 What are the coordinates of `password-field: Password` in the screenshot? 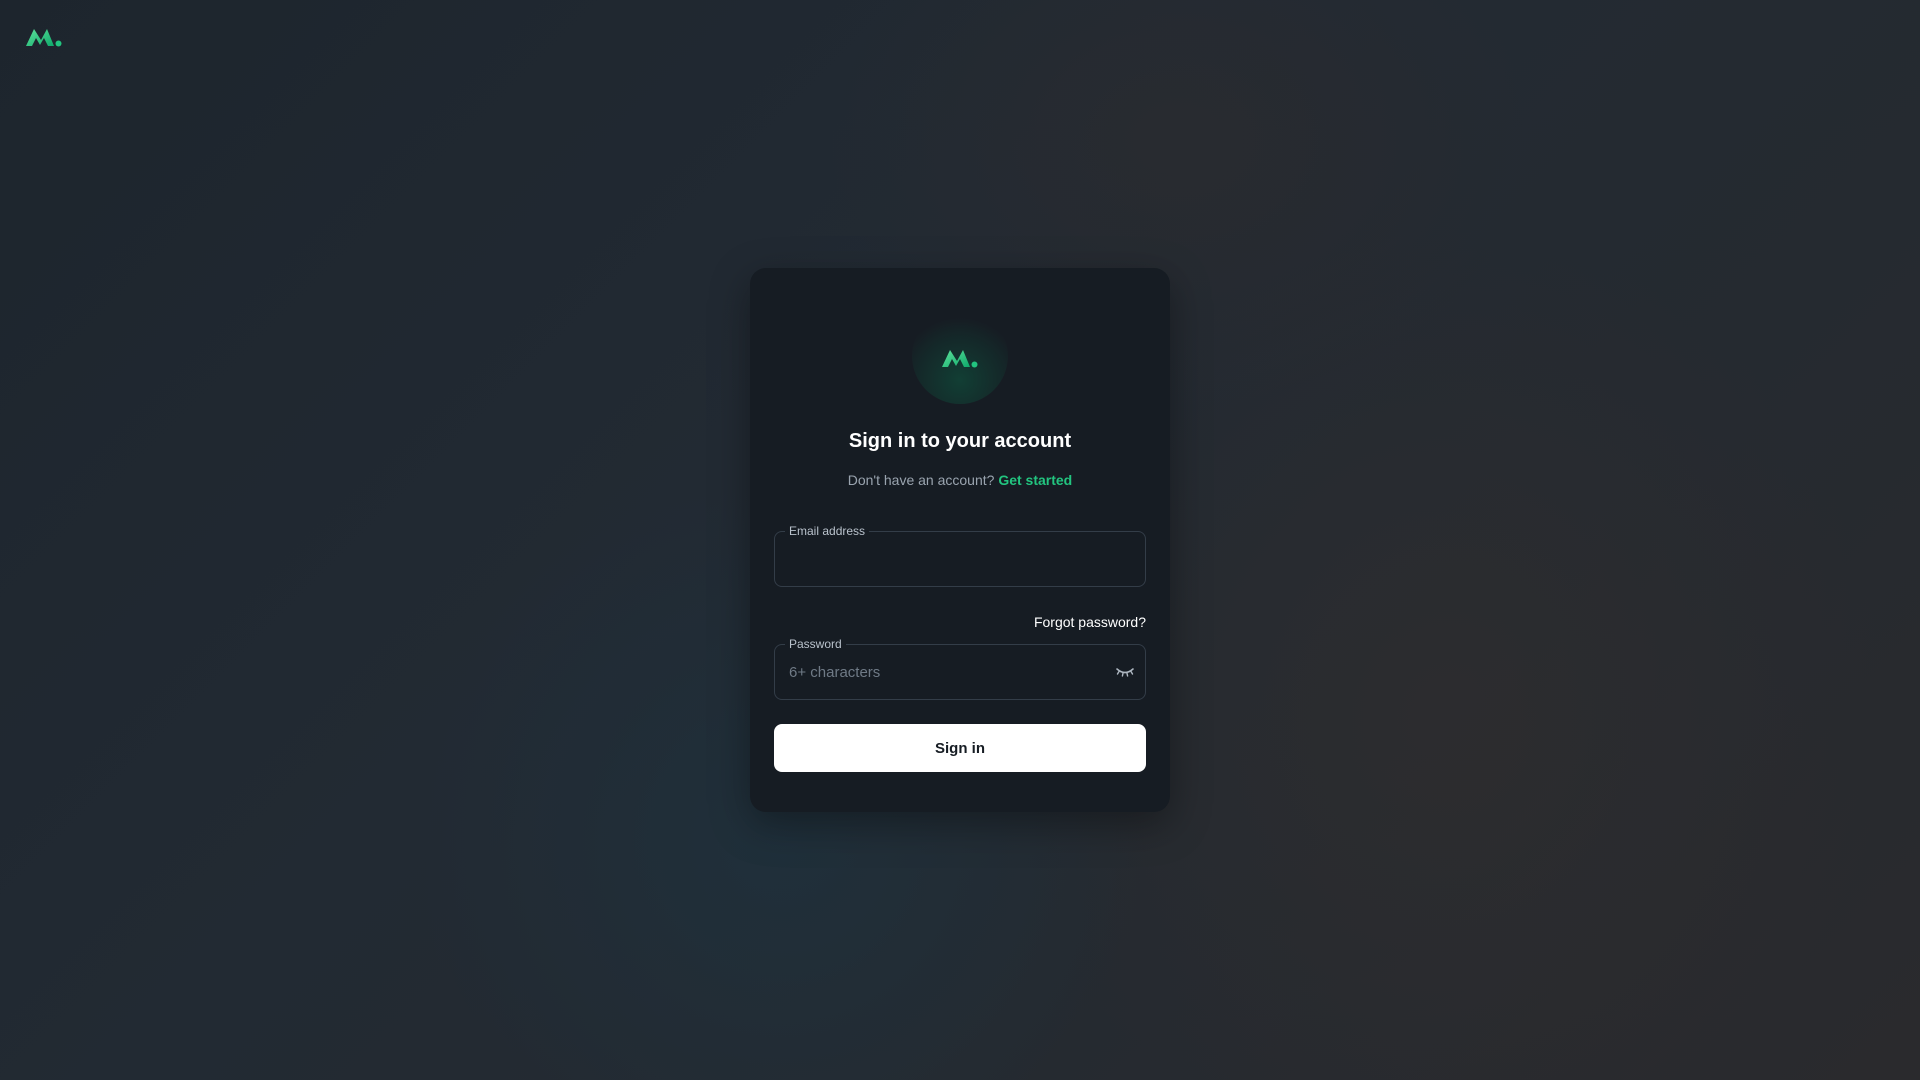 It's located at (960, 668).